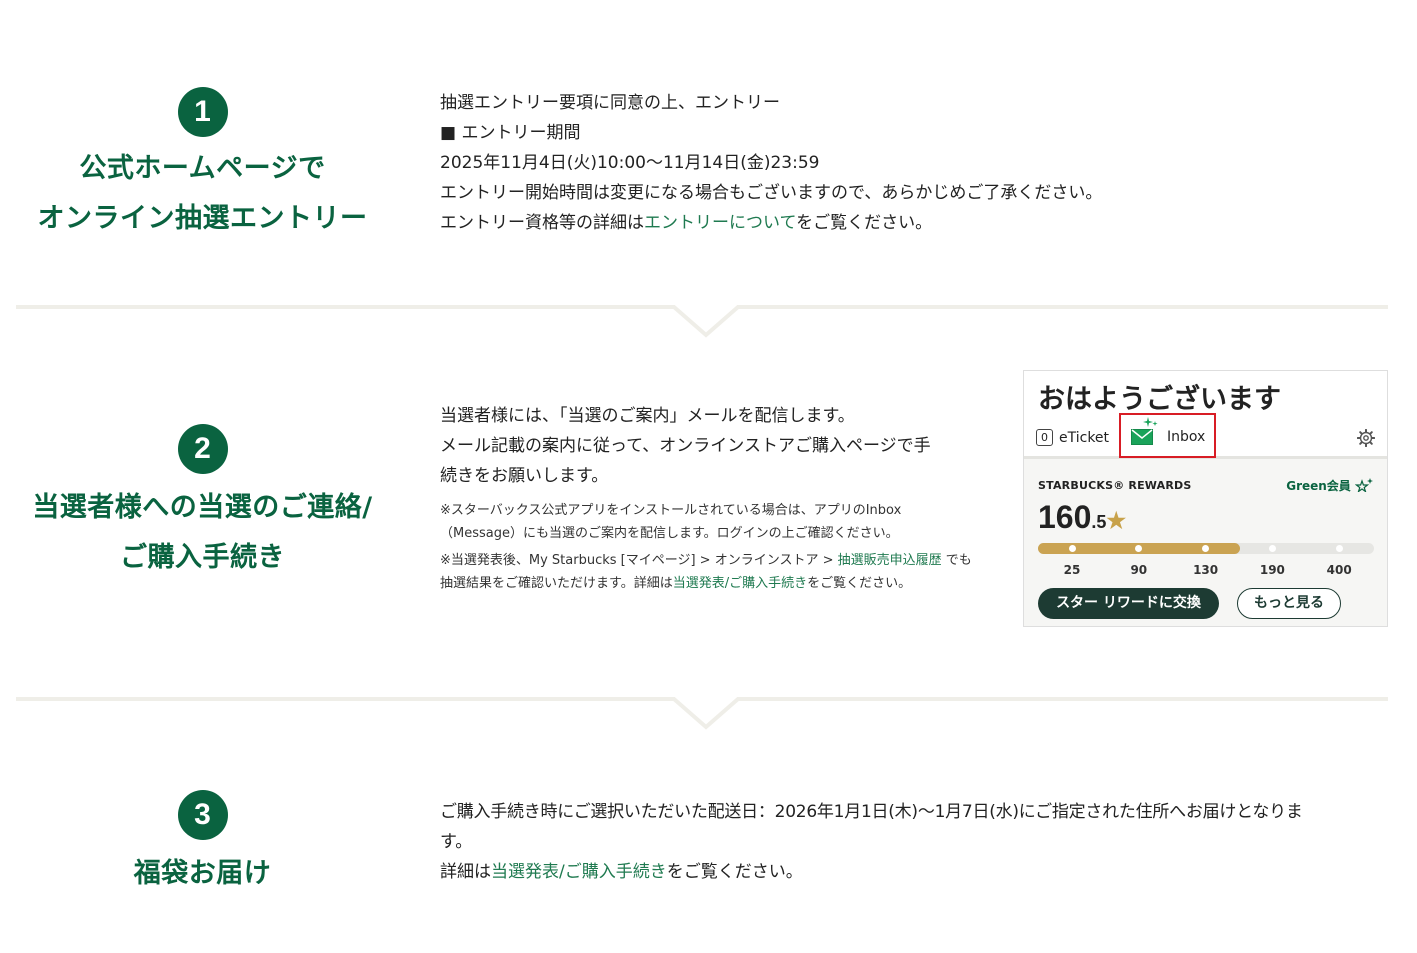 The height and width of the screenshot is (953, 1417). Describe the element at coordinates (610, 103) in the screenshot. I see `step-line: 抽選エントリー要項に同意の上、エントリー` at that location.